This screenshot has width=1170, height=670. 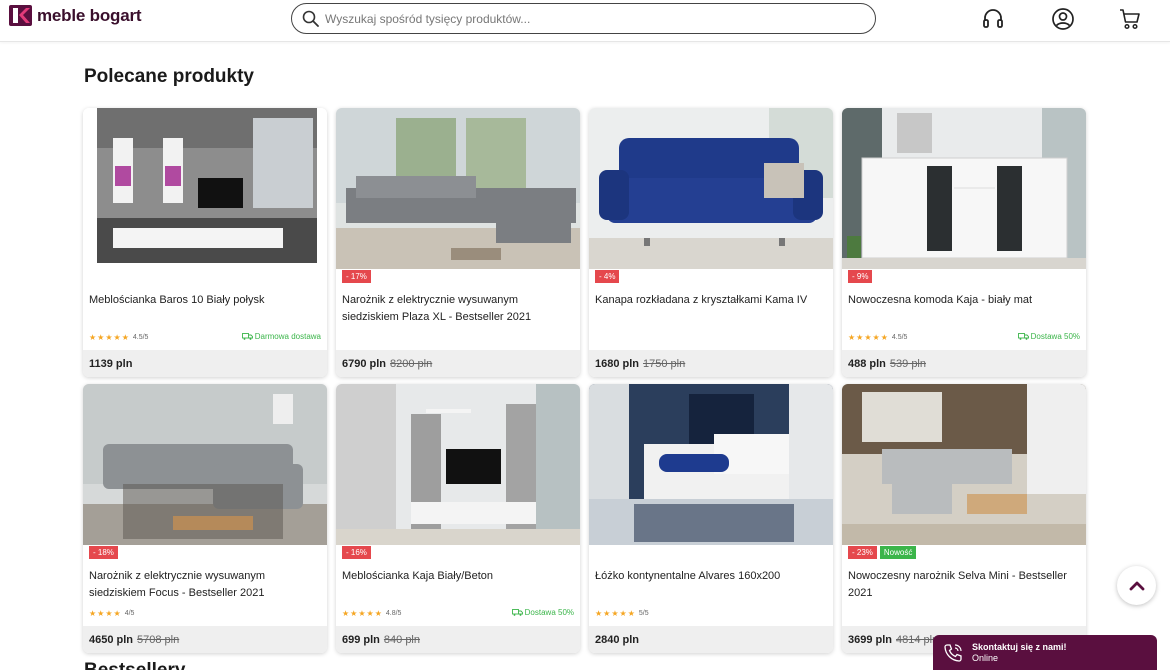 I want to click on old-price: 4814 pln, so click(x=917, y=639).